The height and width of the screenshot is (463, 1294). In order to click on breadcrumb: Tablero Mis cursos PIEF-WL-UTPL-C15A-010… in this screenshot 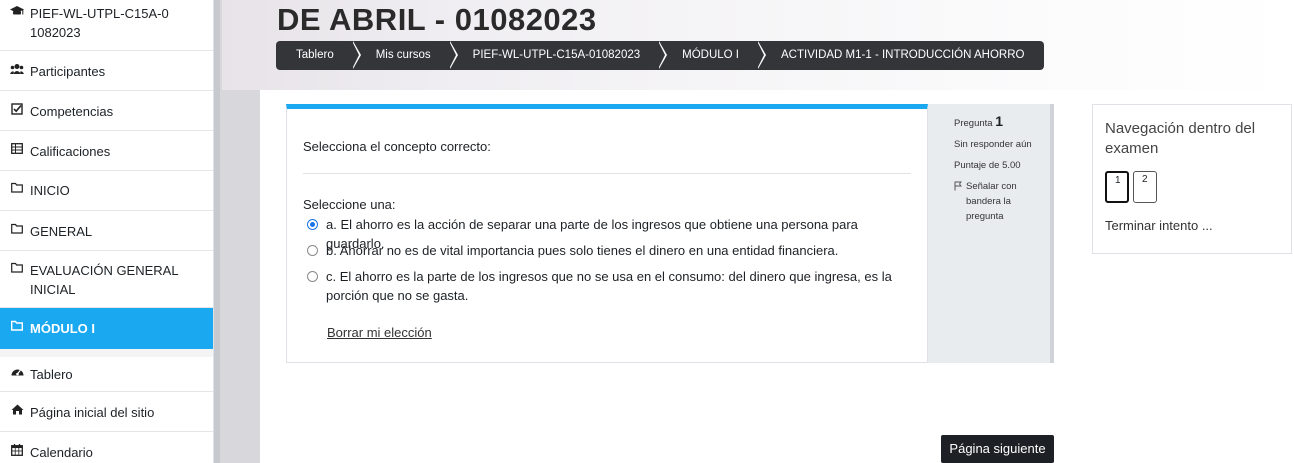, I will do `click(660, 55)`.